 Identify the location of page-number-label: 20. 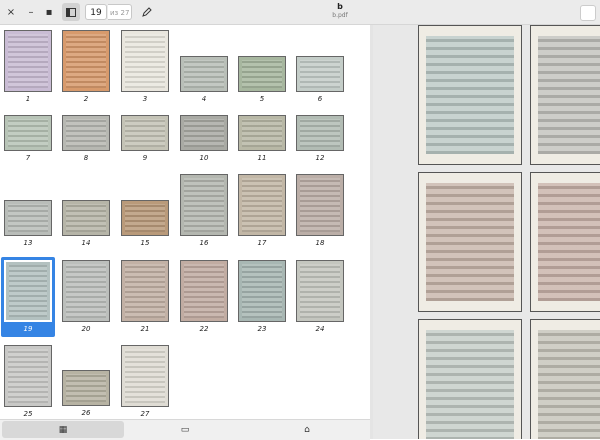
(86, 329).